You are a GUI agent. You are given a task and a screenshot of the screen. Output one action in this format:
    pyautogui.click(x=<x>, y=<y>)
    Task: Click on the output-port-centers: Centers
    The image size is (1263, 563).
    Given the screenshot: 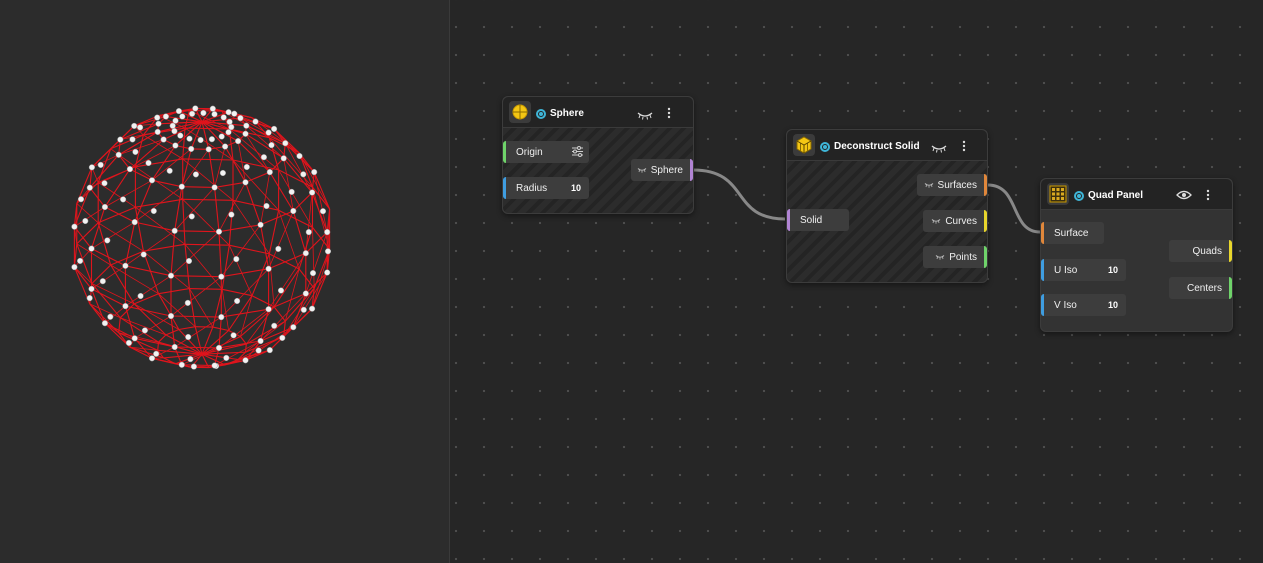 What is the action you would take?
    pyautogui.click(x=1200, y=288)
    